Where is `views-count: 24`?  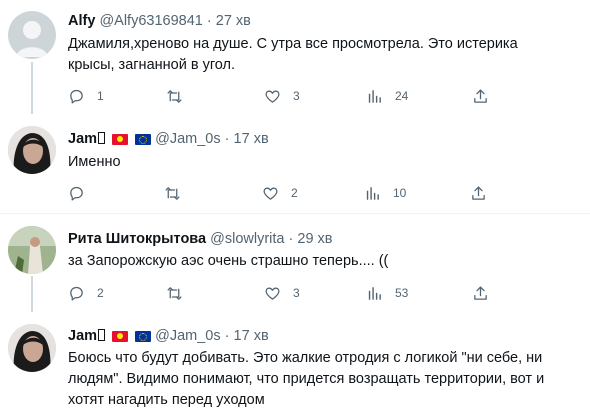
views-count: 24 is located at coordinates (402, 96).